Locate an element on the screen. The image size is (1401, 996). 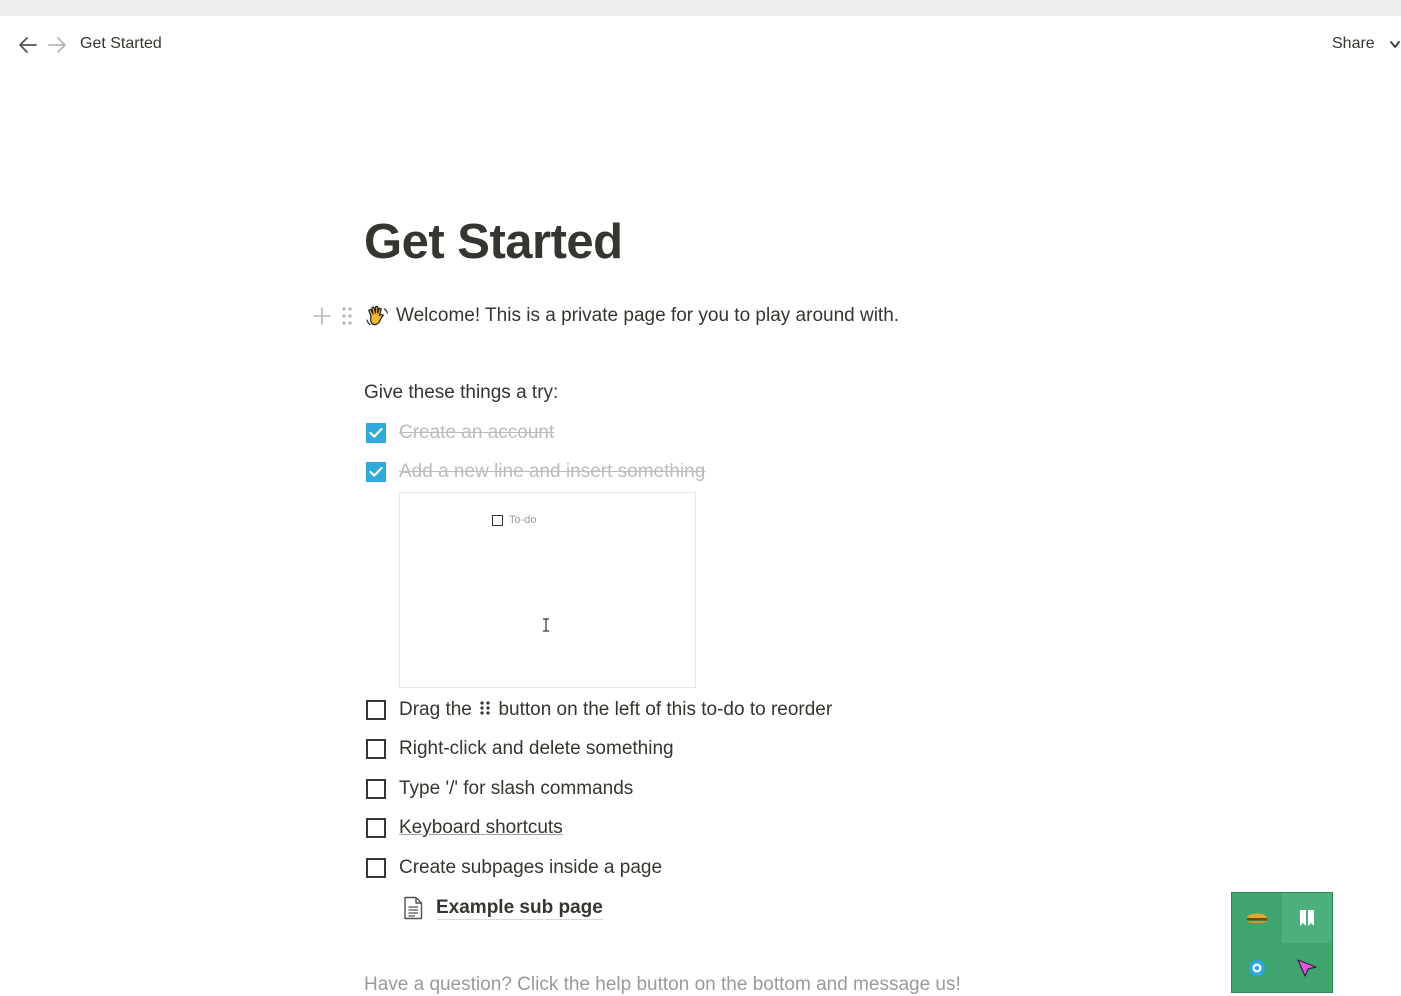
extension-button-cursor is located at coordinates (1307, 968).